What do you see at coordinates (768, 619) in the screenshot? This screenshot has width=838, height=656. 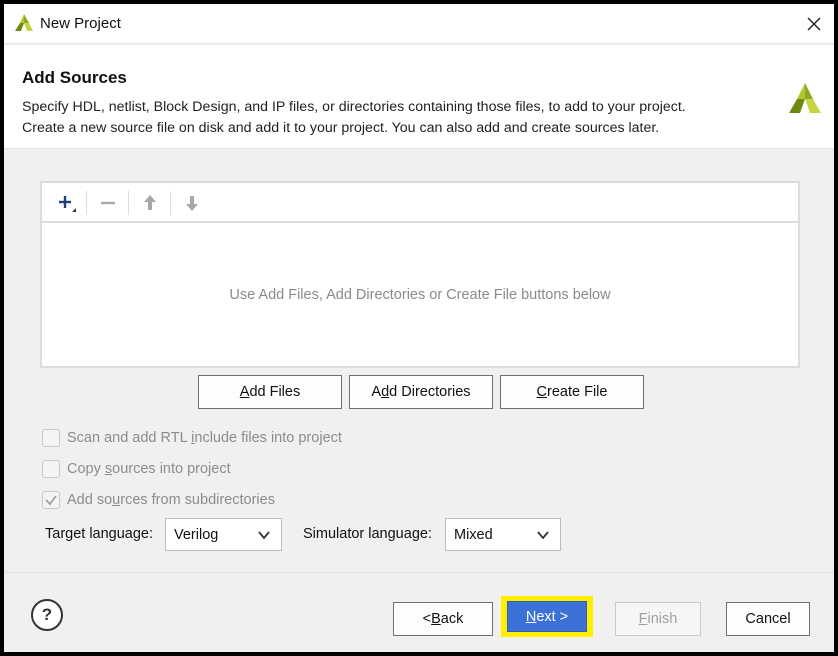 I see `cancel-button: Cancel` at bounding box center [768, 619].